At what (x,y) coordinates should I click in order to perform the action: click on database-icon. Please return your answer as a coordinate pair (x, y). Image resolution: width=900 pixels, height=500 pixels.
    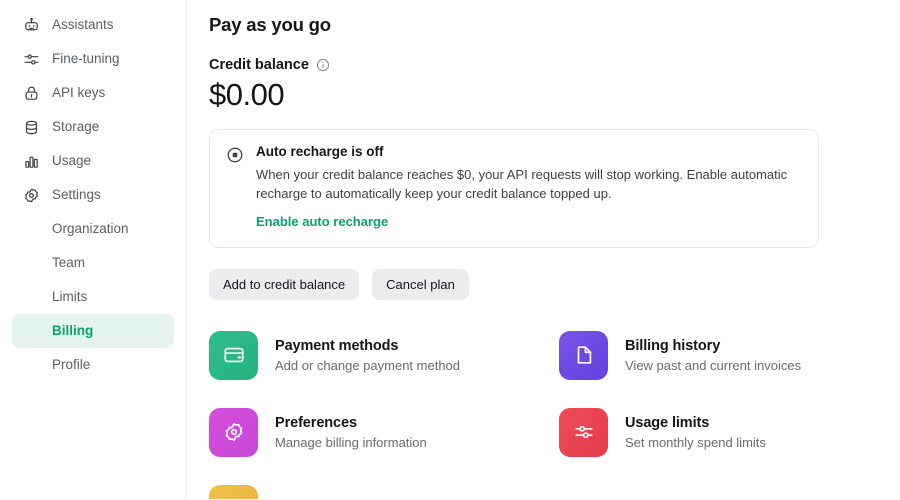
    Looking at the image, I should click on (31, 127).